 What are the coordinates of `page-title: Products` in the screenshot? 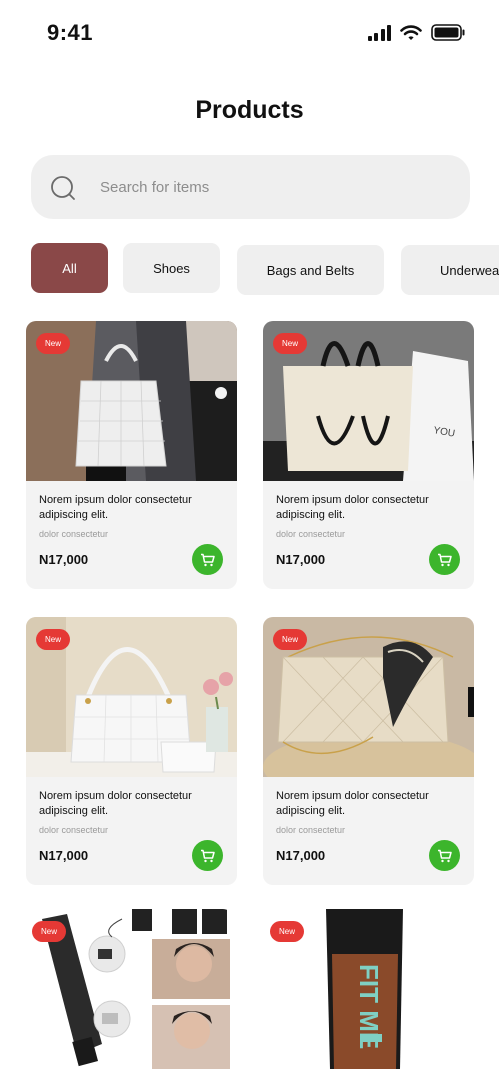 It's located at (249, 110).